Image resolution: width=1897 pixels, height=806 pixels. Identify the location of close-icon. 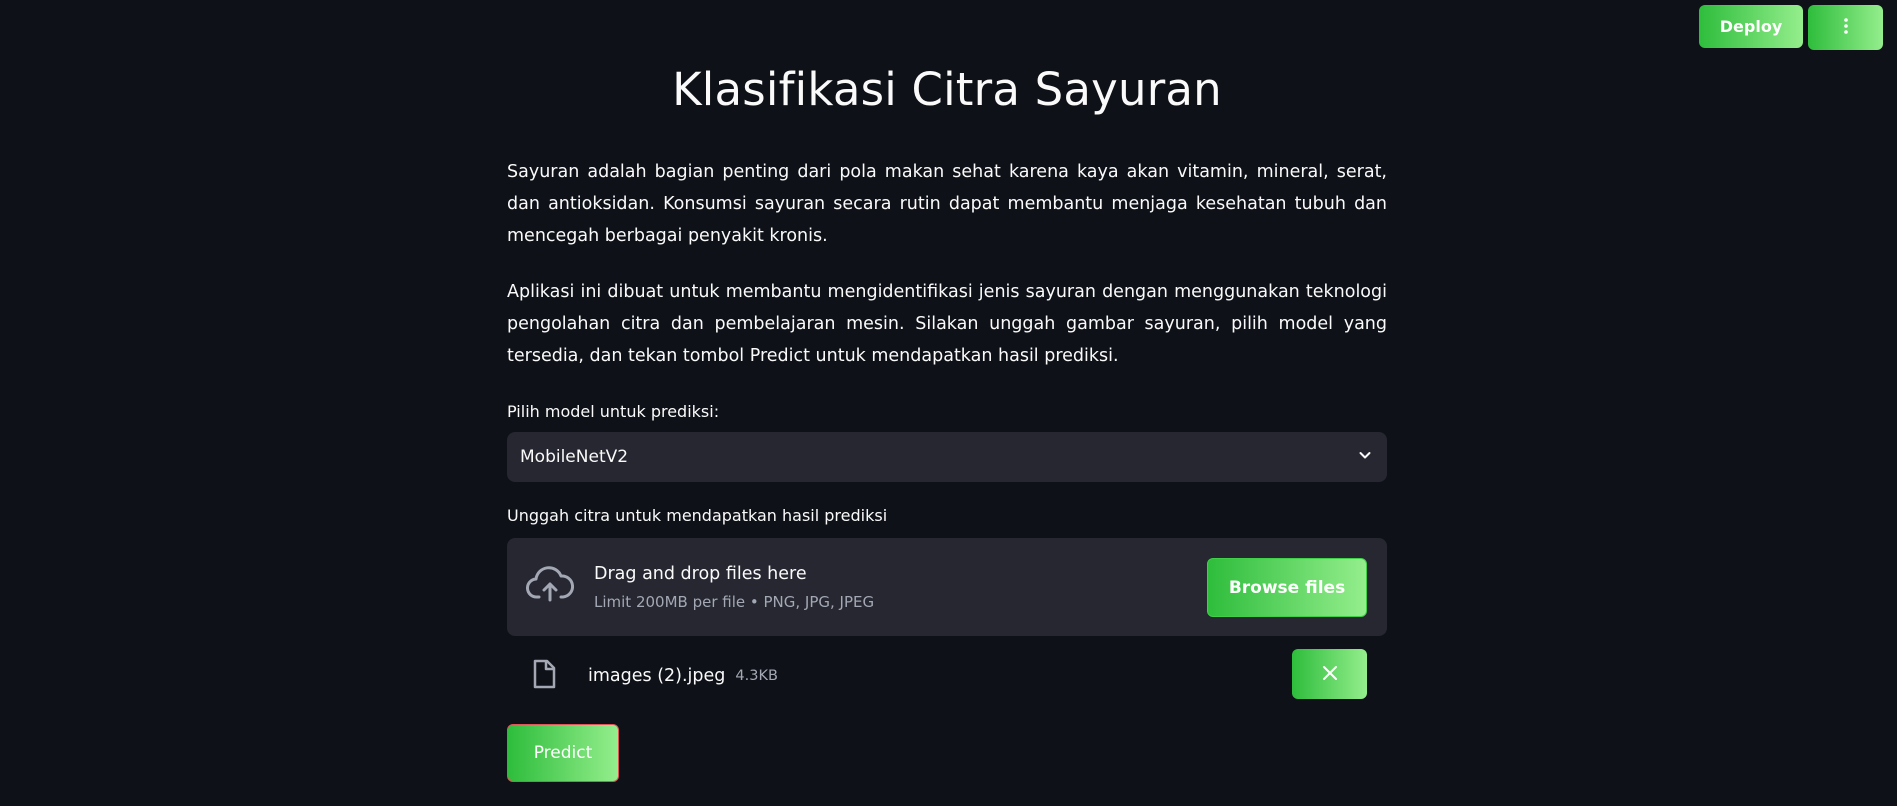
(1330, 674).